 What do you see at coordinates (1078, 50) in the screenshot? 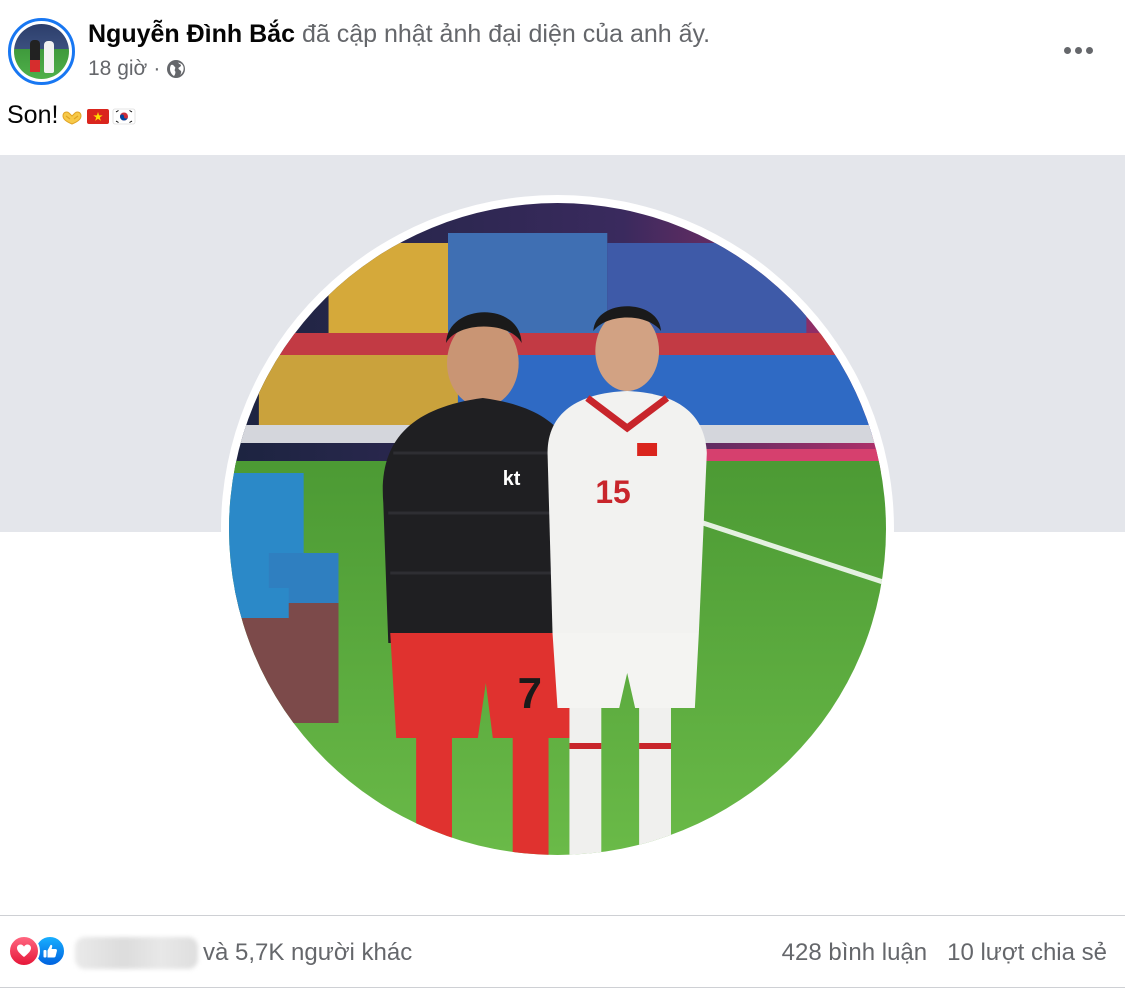
I see `more-options-icon` at bounding box center [1078, 50].